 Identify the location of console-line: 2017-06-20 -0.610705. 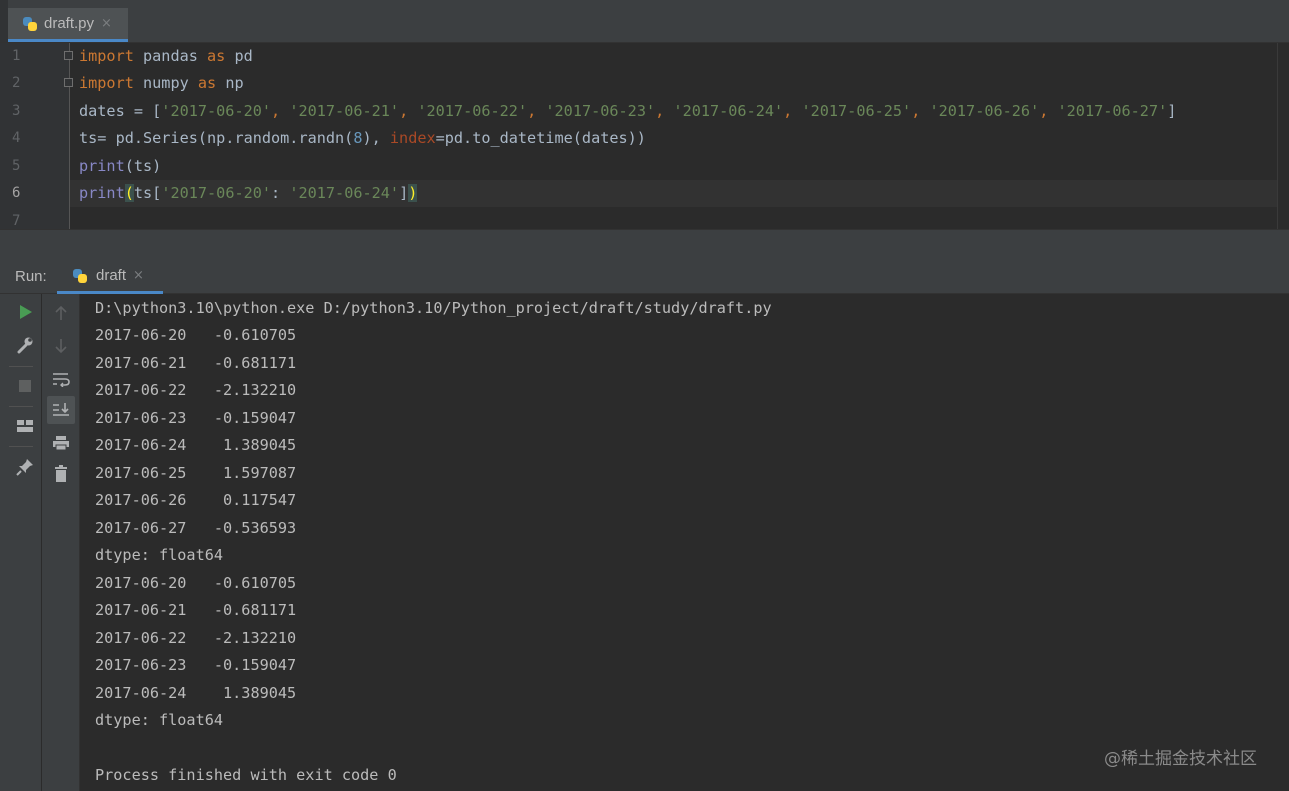
(196, 583).